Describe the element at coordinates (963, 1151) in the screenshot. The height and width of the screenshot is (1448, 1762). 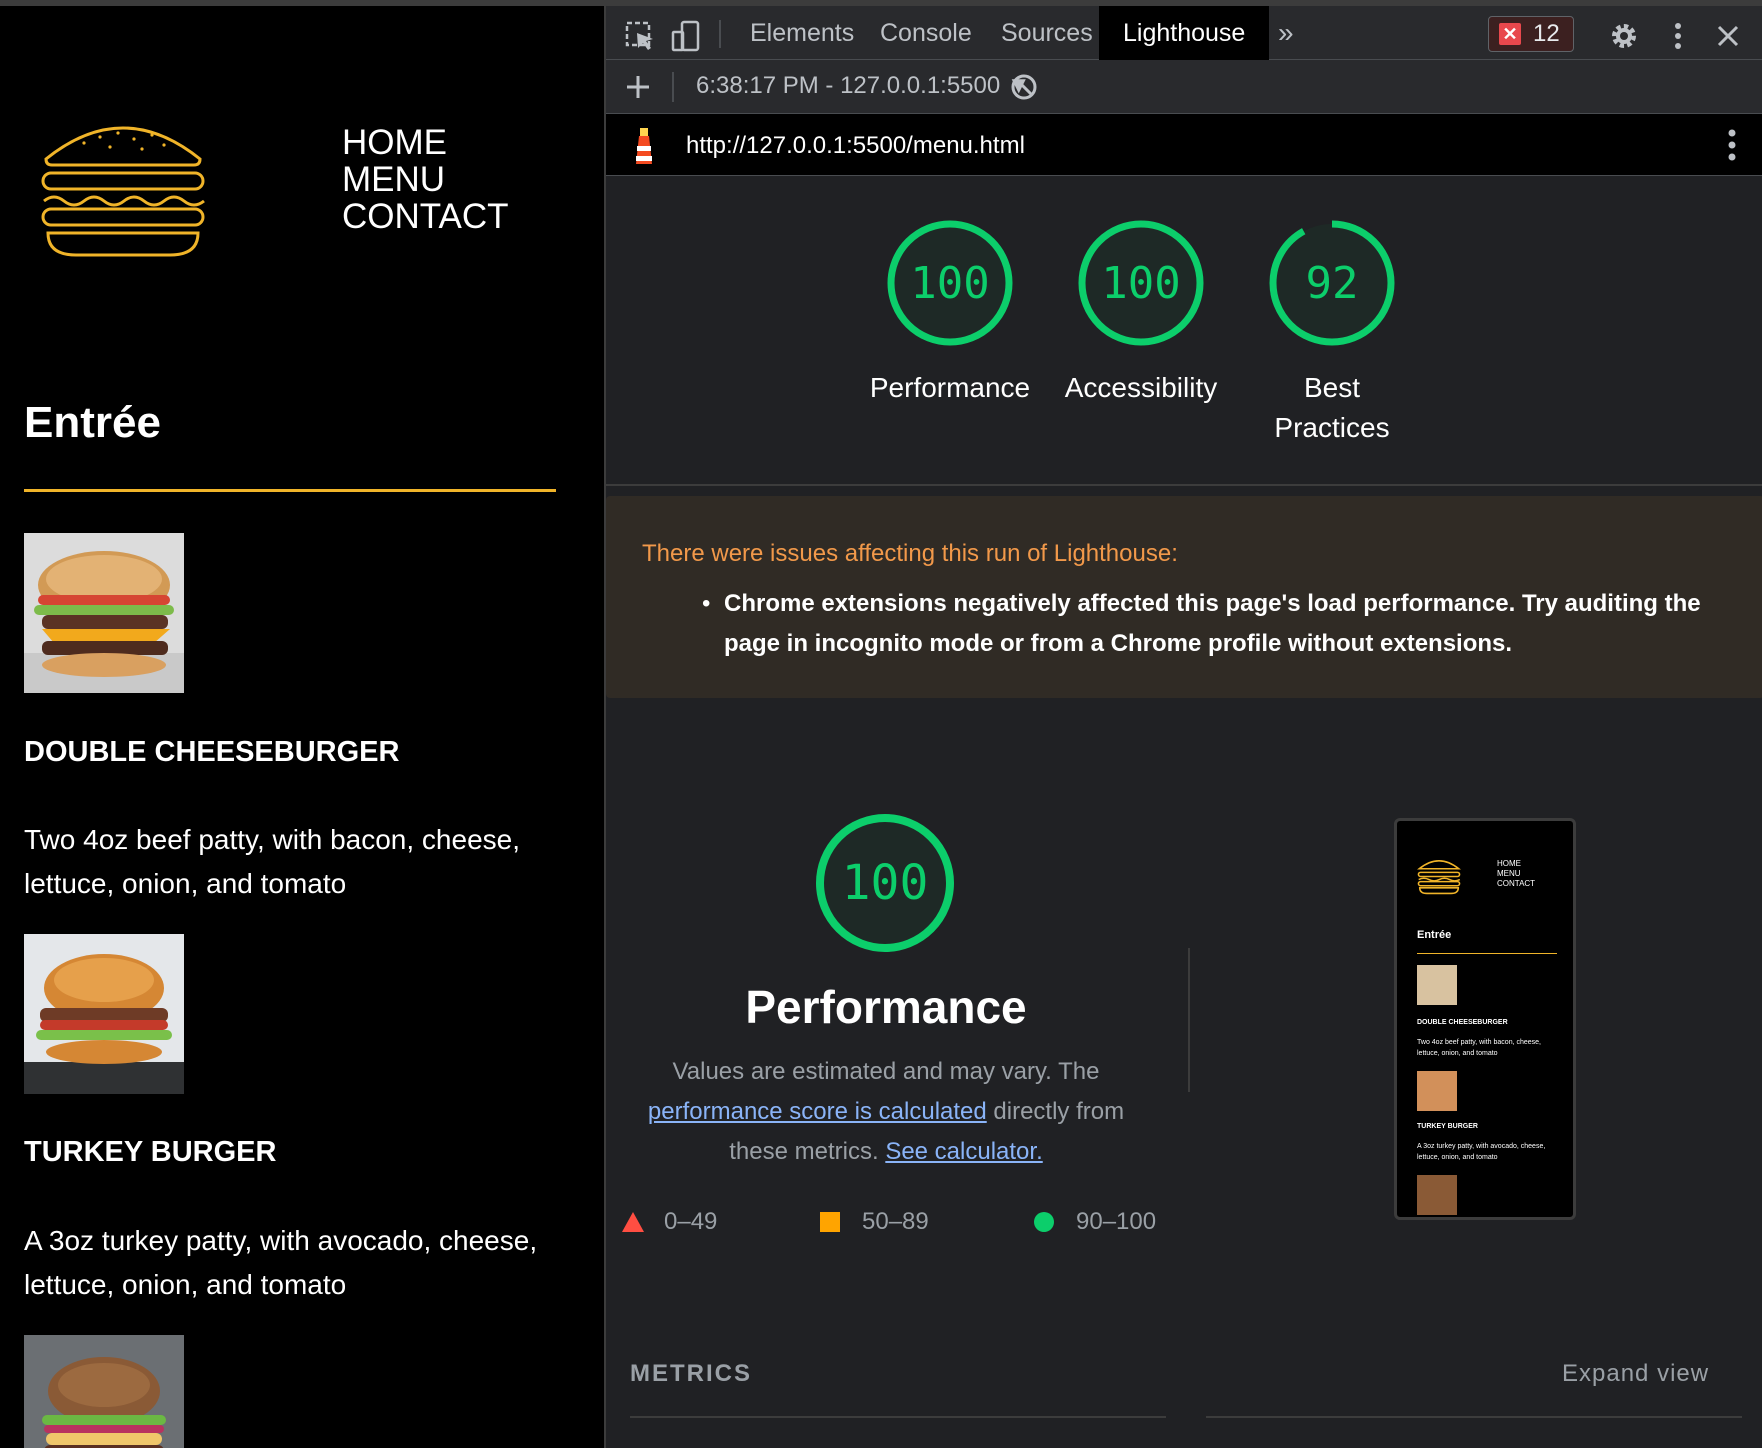
I see `see-calculator-link: See calculator.` at that location.